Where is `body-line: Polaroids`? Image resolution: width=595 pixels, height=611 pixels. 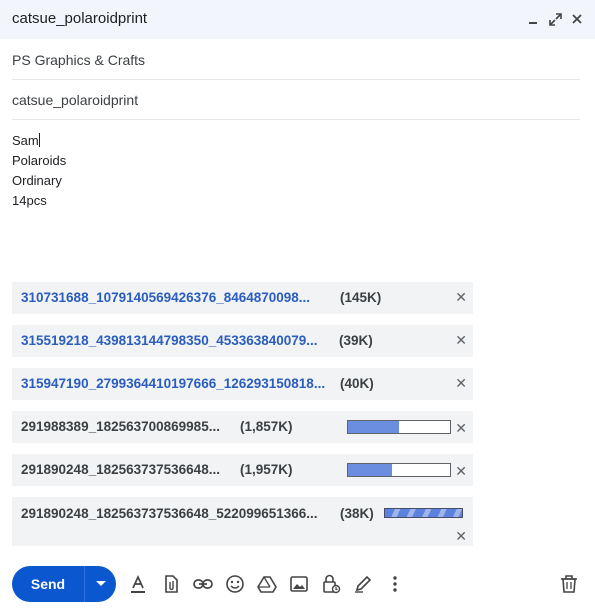
body-line: Polaroids is located at coordinates (39, 160).